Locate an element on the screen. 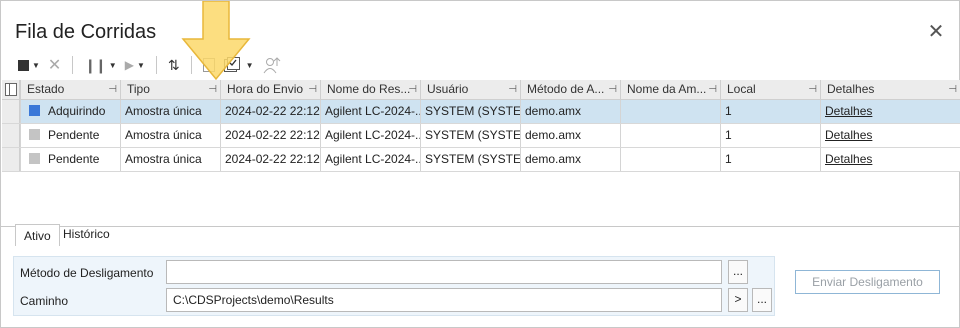 This screenshot has height=328, width=960. tab-historico: Histórico is located at coordinates (86, 234).